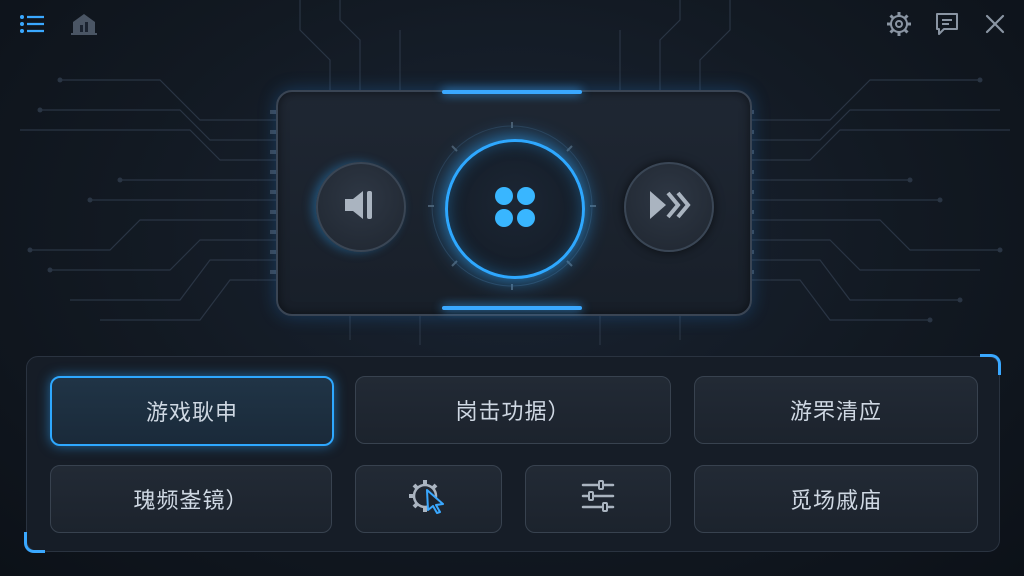  I want to click on fast-forward-icon, so click(669, 207).